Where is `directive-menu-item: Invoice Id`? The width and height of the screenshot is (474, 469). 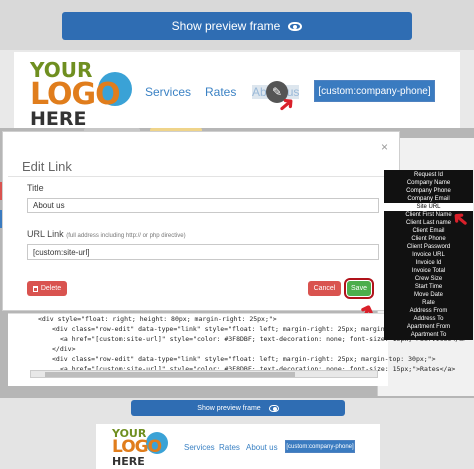
directive-menu-item: Invoice Id is located at coordinates (428, 263).